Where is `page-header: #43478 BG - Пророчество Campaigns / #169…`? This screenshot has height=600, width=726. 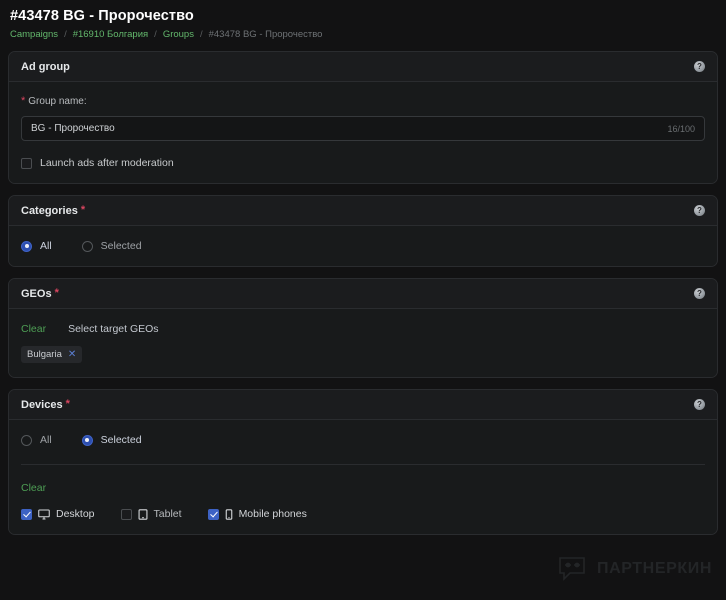 page-header: #43478 BG - Пророчество Campaigns / #169… is located at coordinates (363, 24).